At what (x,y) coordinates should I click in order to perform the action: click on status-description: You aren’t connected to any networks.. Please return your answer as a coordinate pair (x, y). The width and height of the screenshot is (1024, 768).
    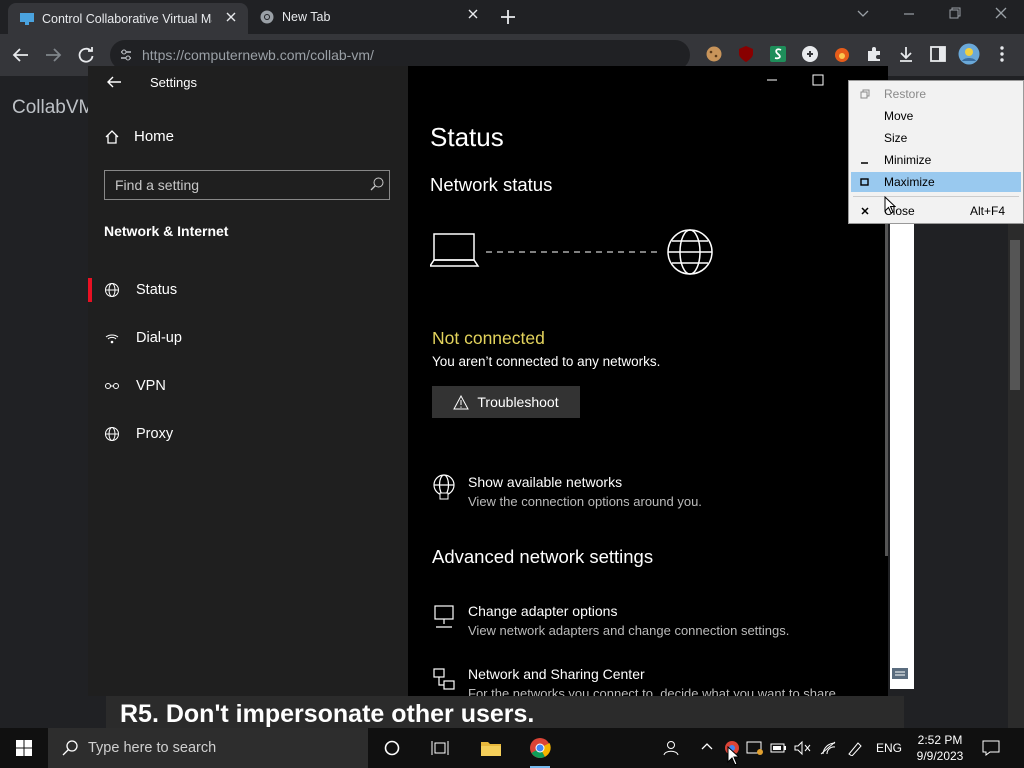
    Looking at the image, I should click on (546, 361).